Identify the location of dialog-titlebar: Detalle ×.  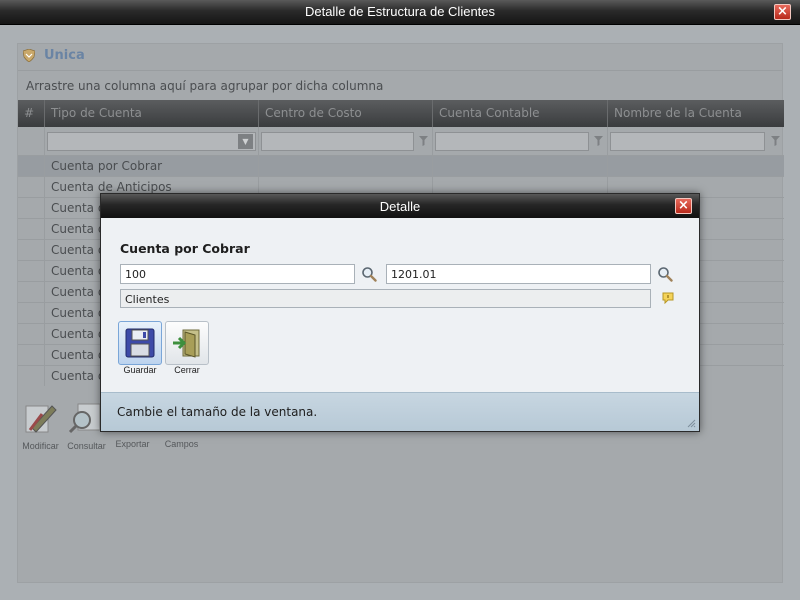
(400, 206).